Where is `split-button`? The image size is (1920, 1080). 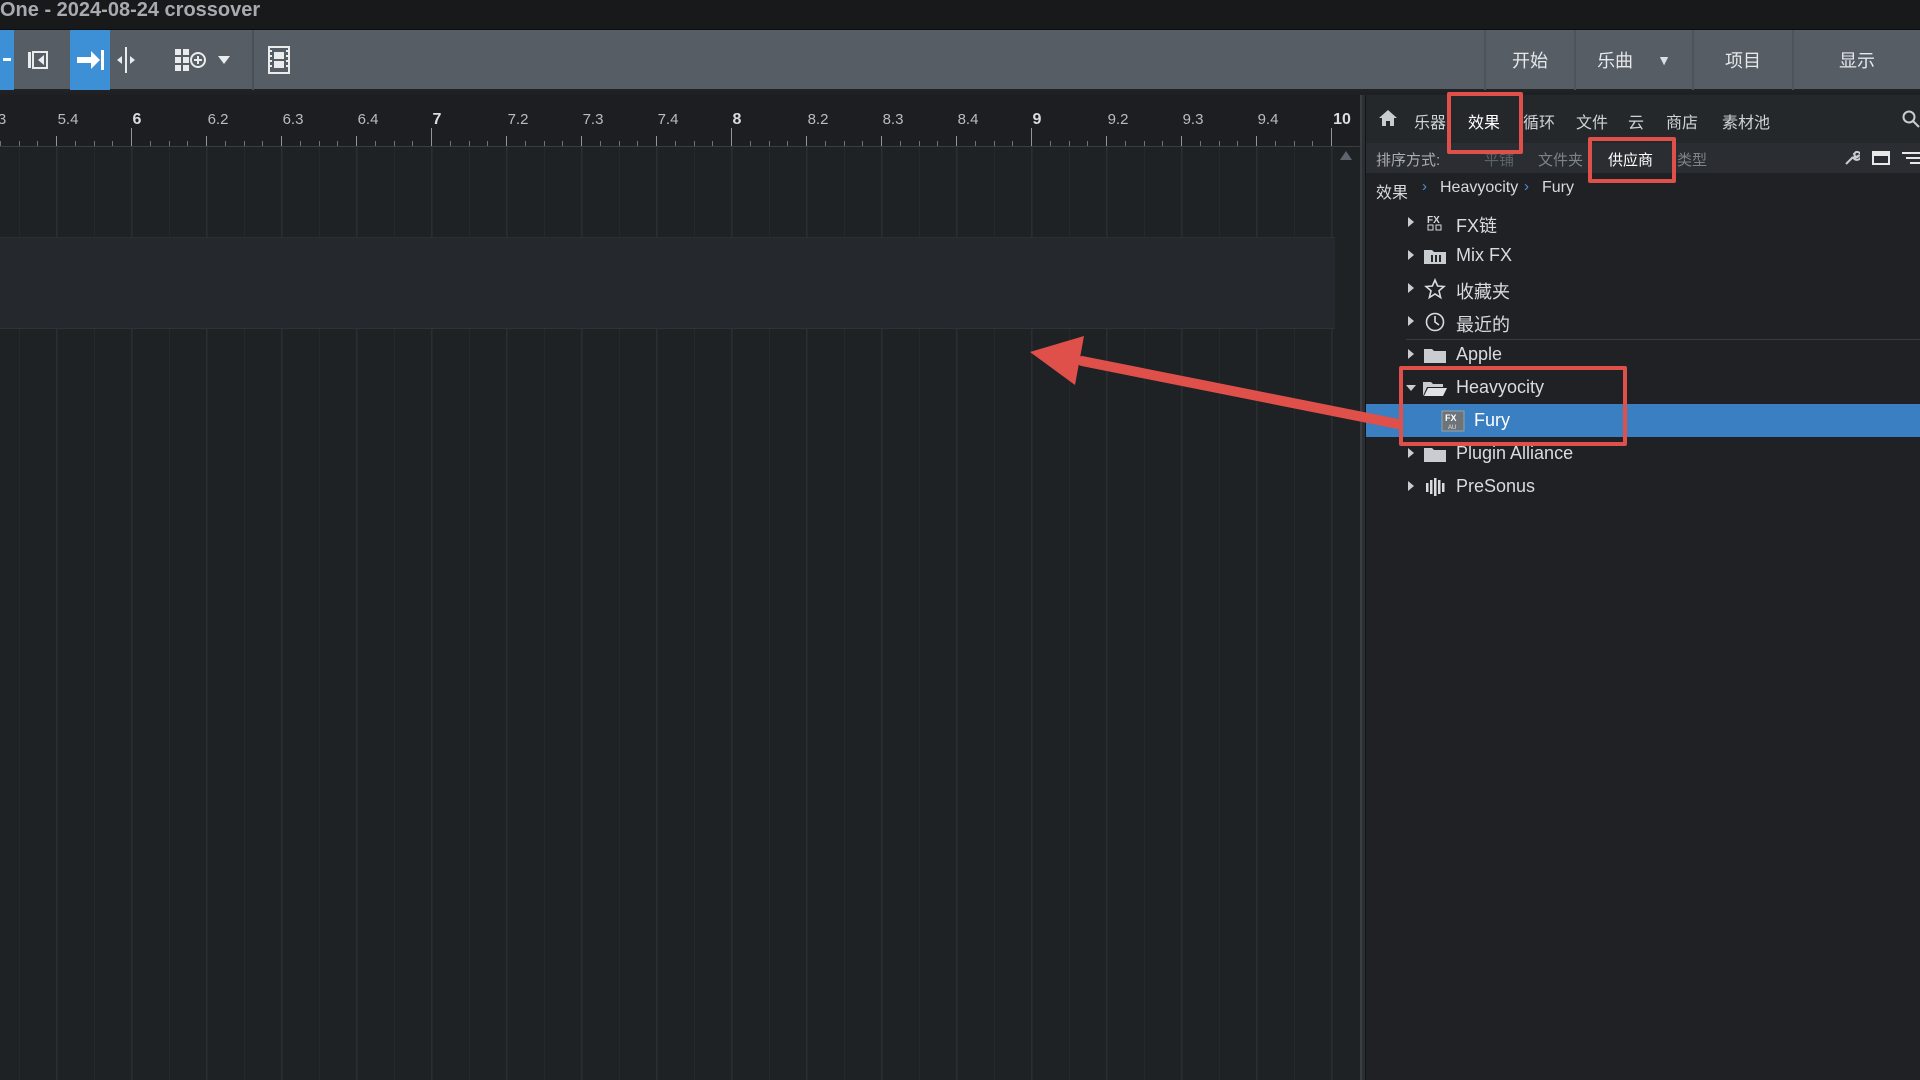
split-button is located at coordinates (126, 60).